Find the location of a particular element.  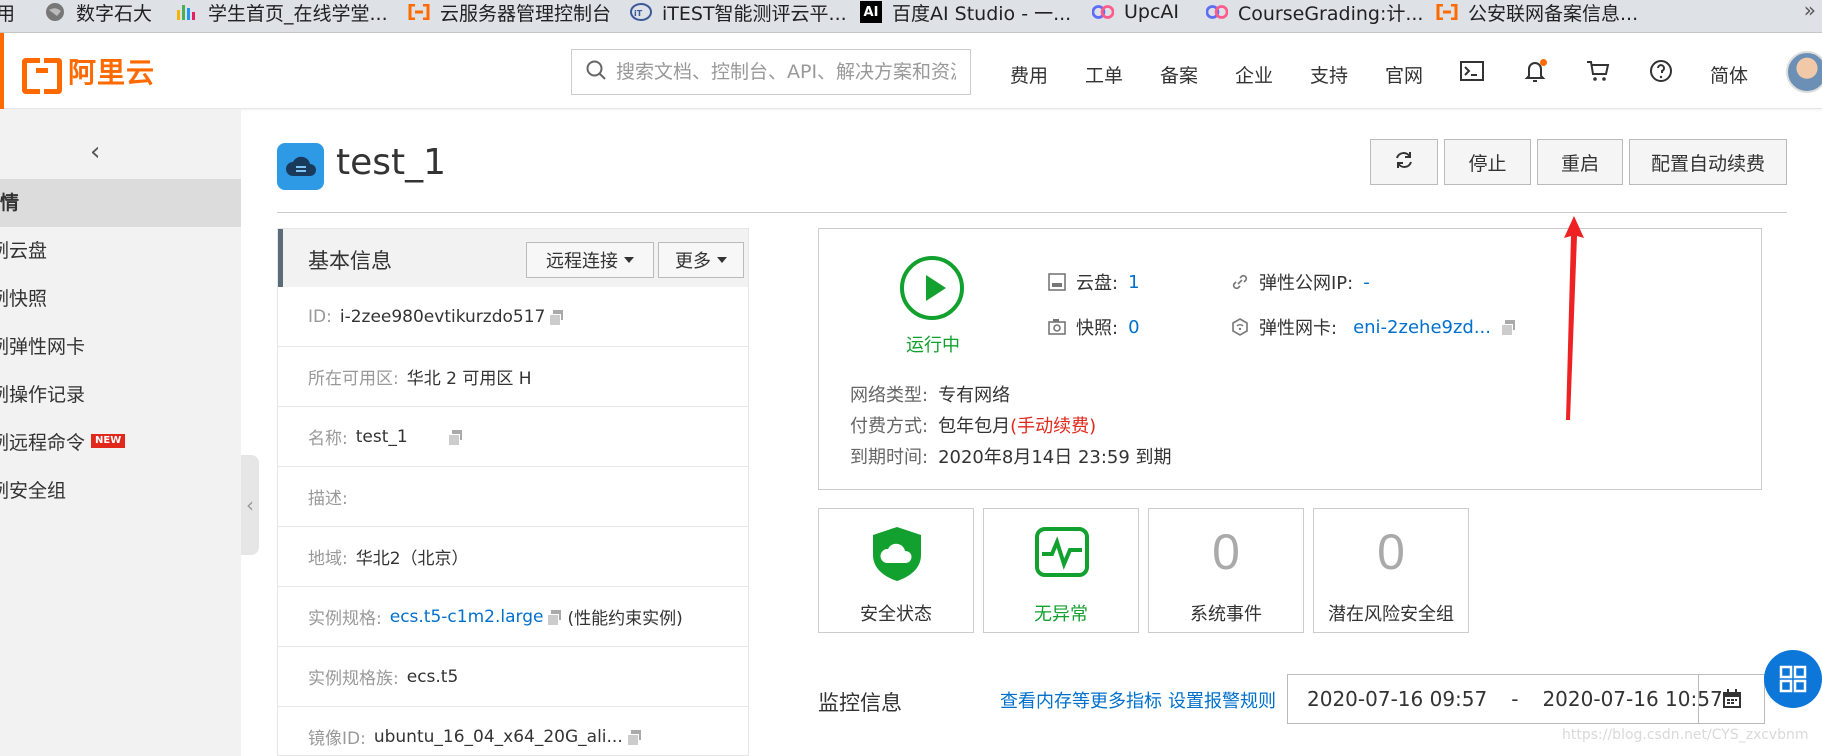

shield-cloud-icon is located at coordinates (897, 556).